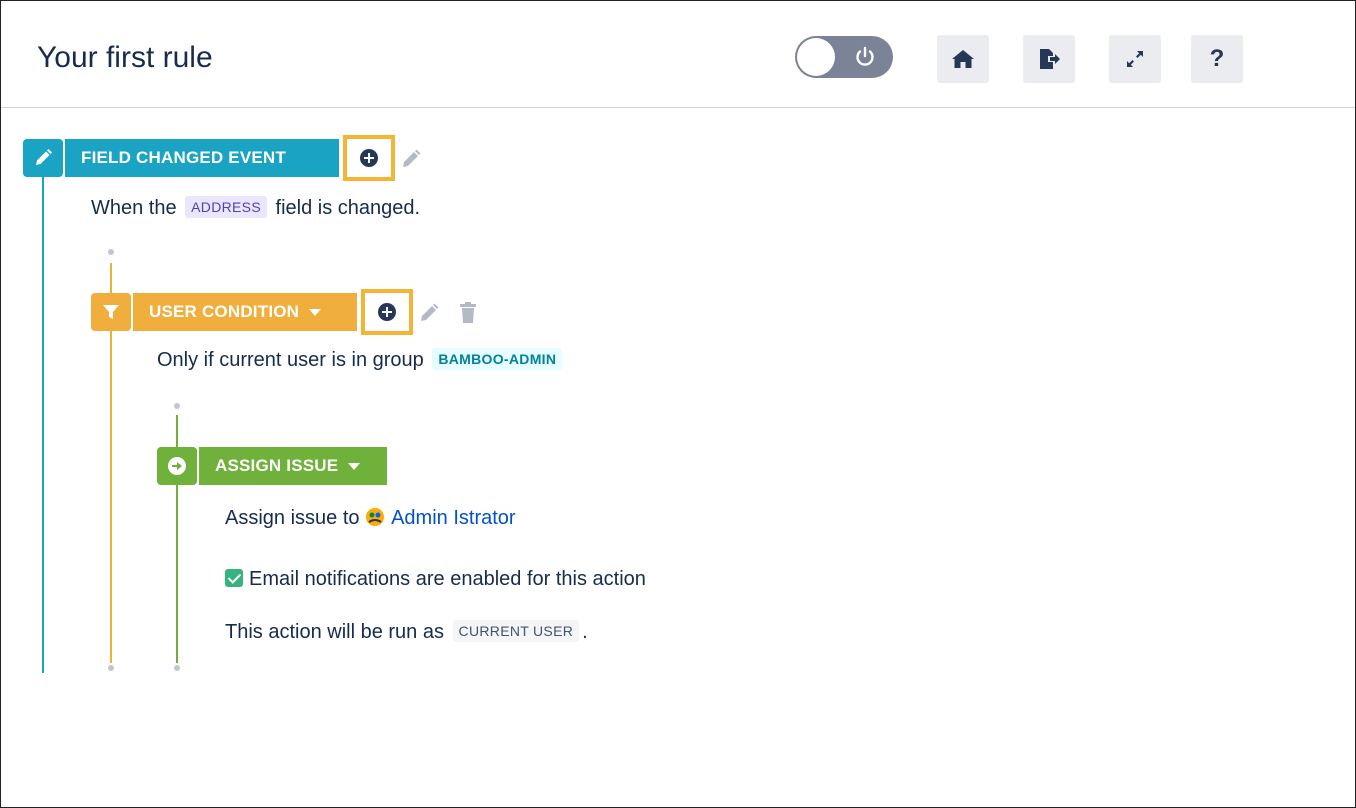  What do you see at coordinates (375, 517) in the screenshot?
I see `user-avatar-icon` at bounding box center [375, 517].